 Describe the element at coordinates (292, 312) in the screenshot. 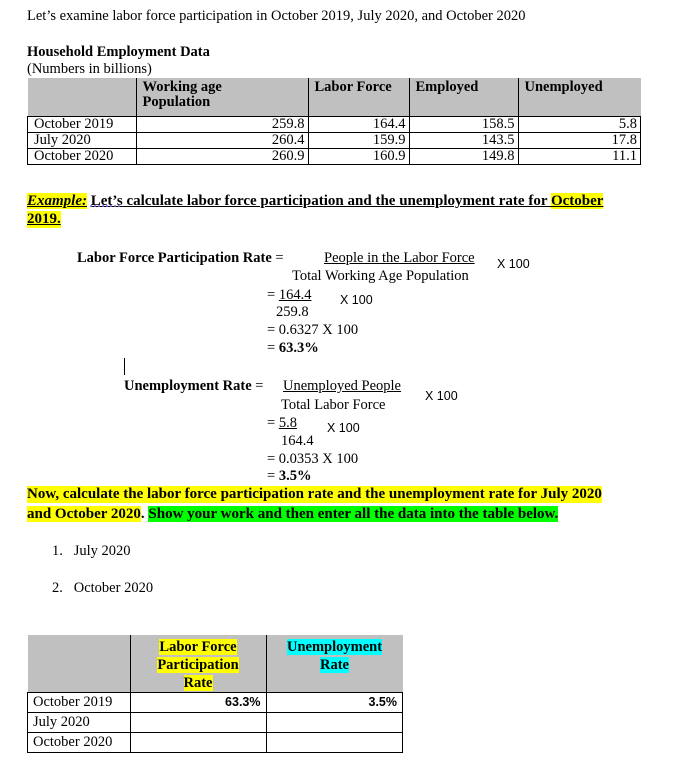

I see `lfpr-step1-den: 259.8` at that location.